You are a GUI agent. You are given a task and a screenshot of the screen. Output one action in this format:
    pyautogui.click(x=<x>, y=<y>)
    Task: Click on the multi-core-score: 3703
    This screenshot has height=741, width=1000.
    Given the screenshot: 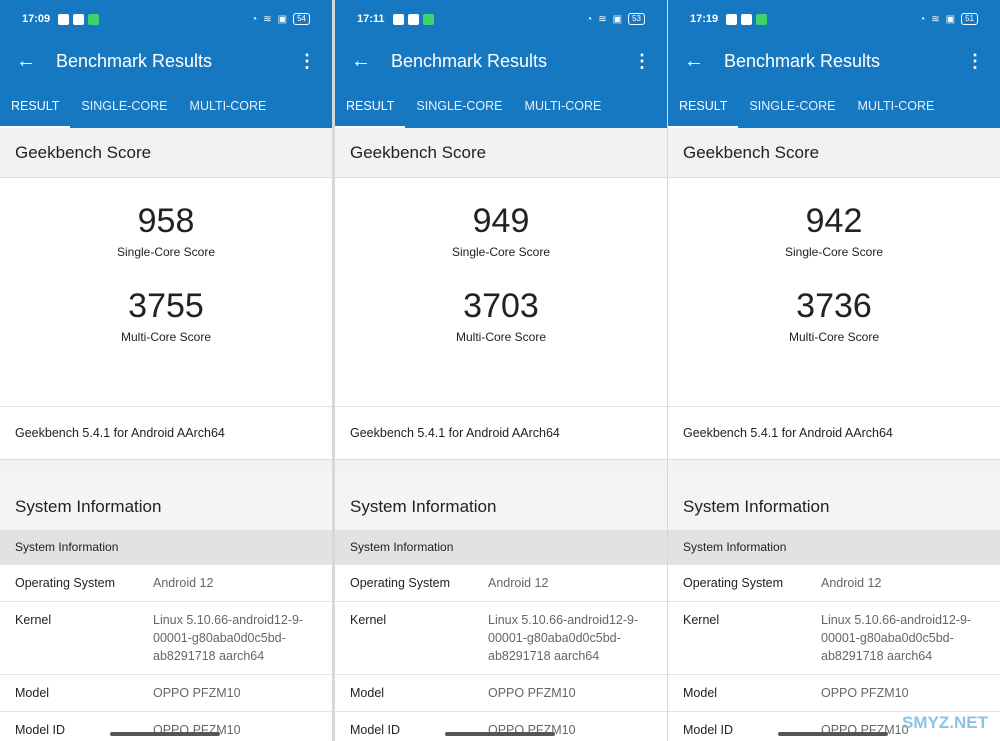 What is the action you would take?
    pyautogui.click(x=501, y=306)
    